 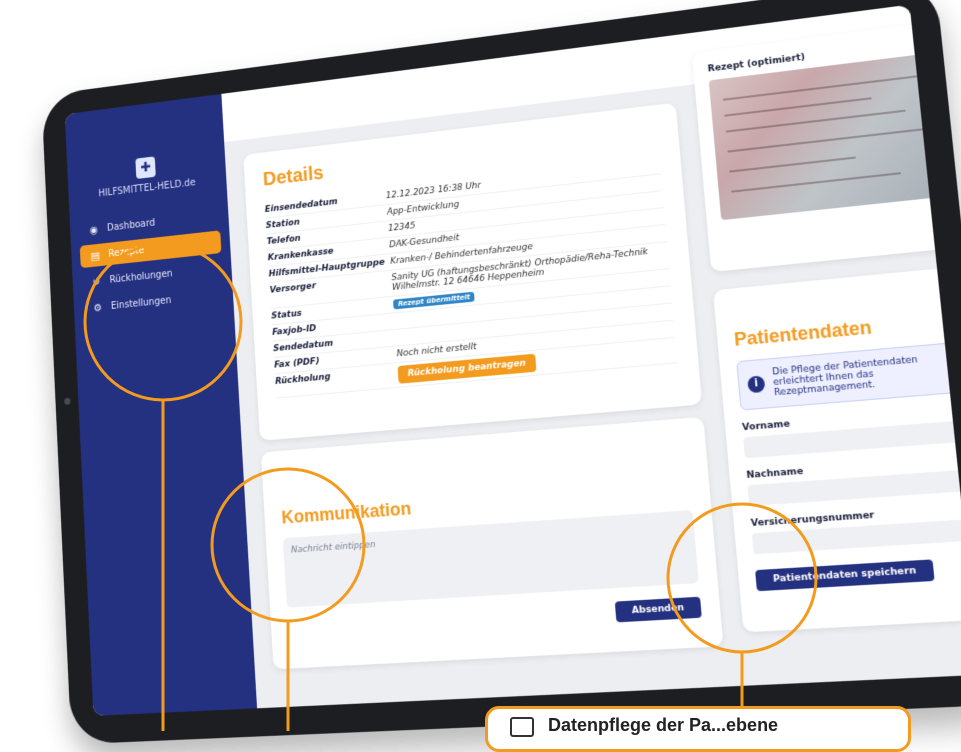 What do you see at coordinates (522, 727) in the screenshot?
I see `screen-icon` at bounding box center [522, 727].